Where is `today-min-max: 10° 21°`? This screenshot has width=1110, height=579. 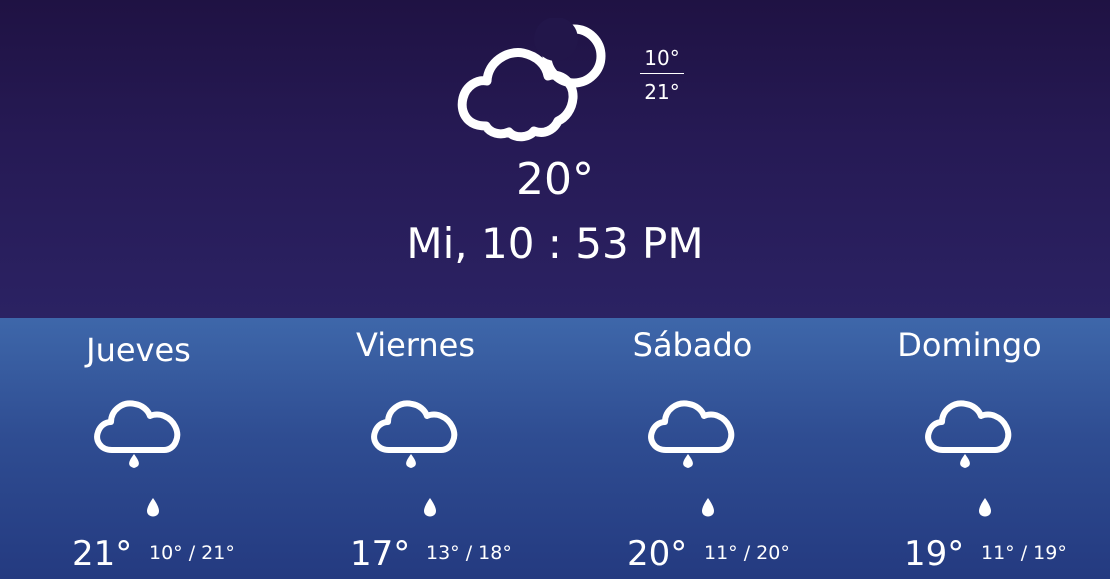 today-min-max: 10° 21° is located at coordinates (662, 75).